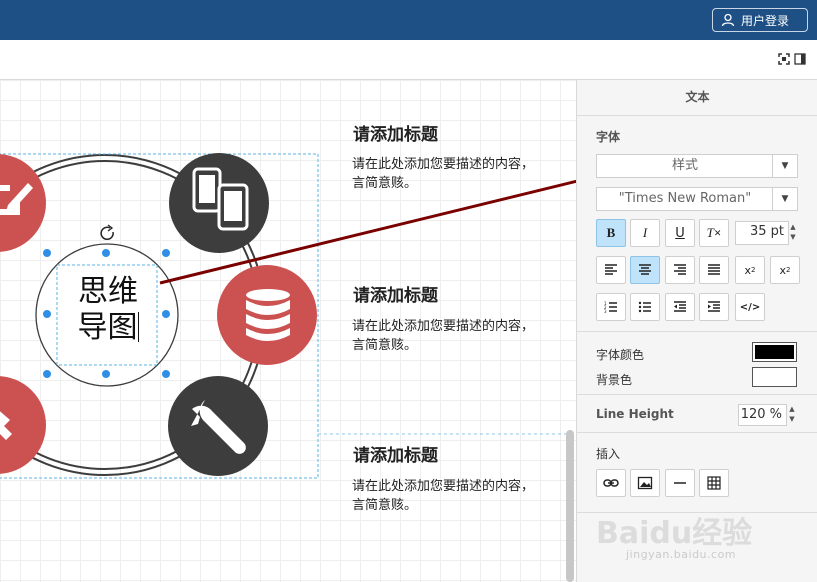  I want to click on indent-icon, so click(714, 306).